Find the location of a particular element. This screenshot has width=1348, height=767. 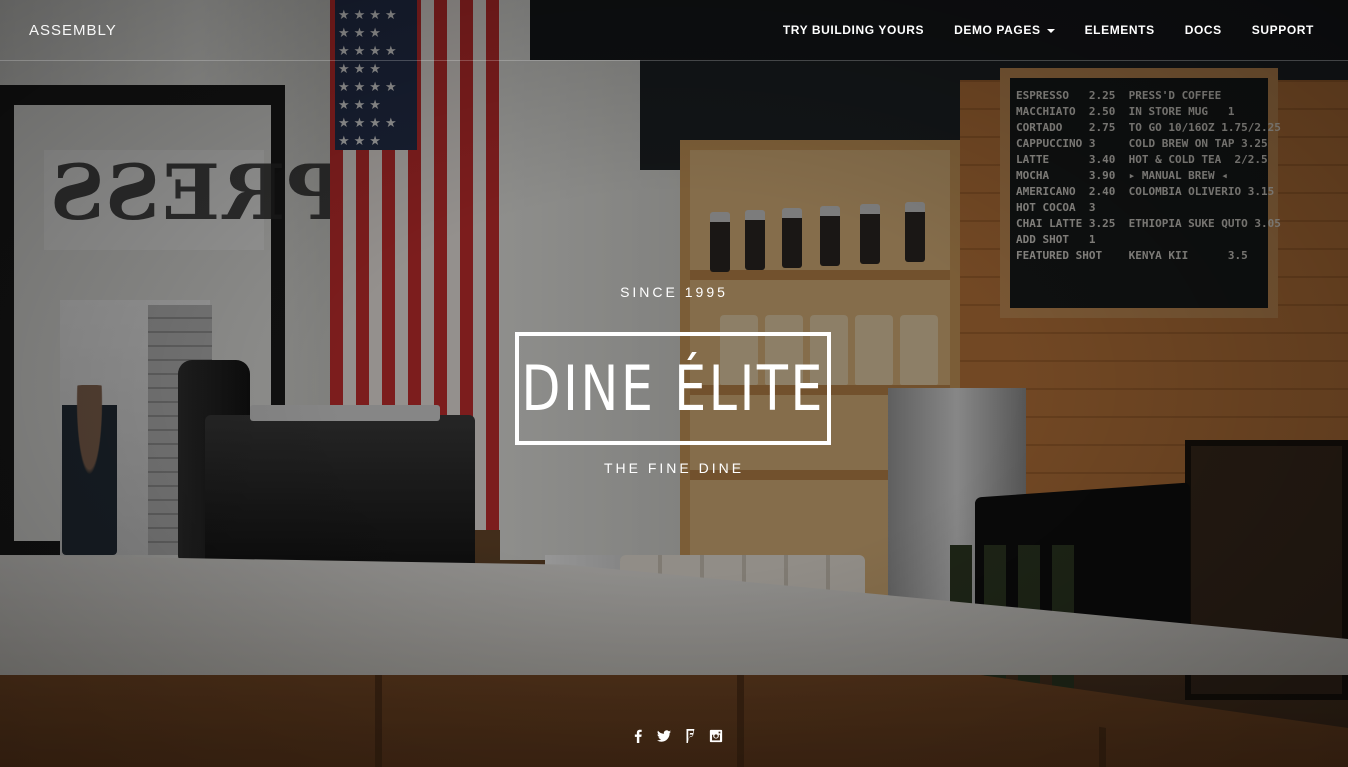

foursquare-icon is located at coordinates (690, 736).